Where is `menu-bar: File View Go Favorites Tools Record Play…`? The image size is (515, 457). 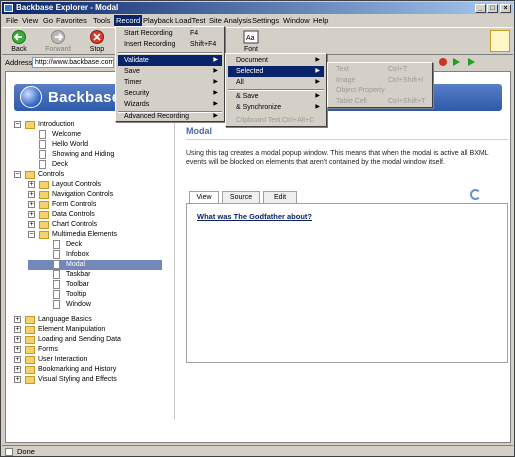
menu-bar: File View Go Favorites Tools Record Play… is located at coordinates (257, 20).